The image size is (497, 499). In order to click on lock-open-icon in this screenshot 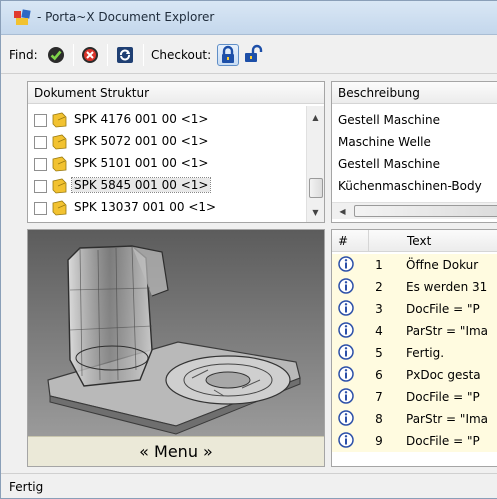, I will do `click(254, 53)`.